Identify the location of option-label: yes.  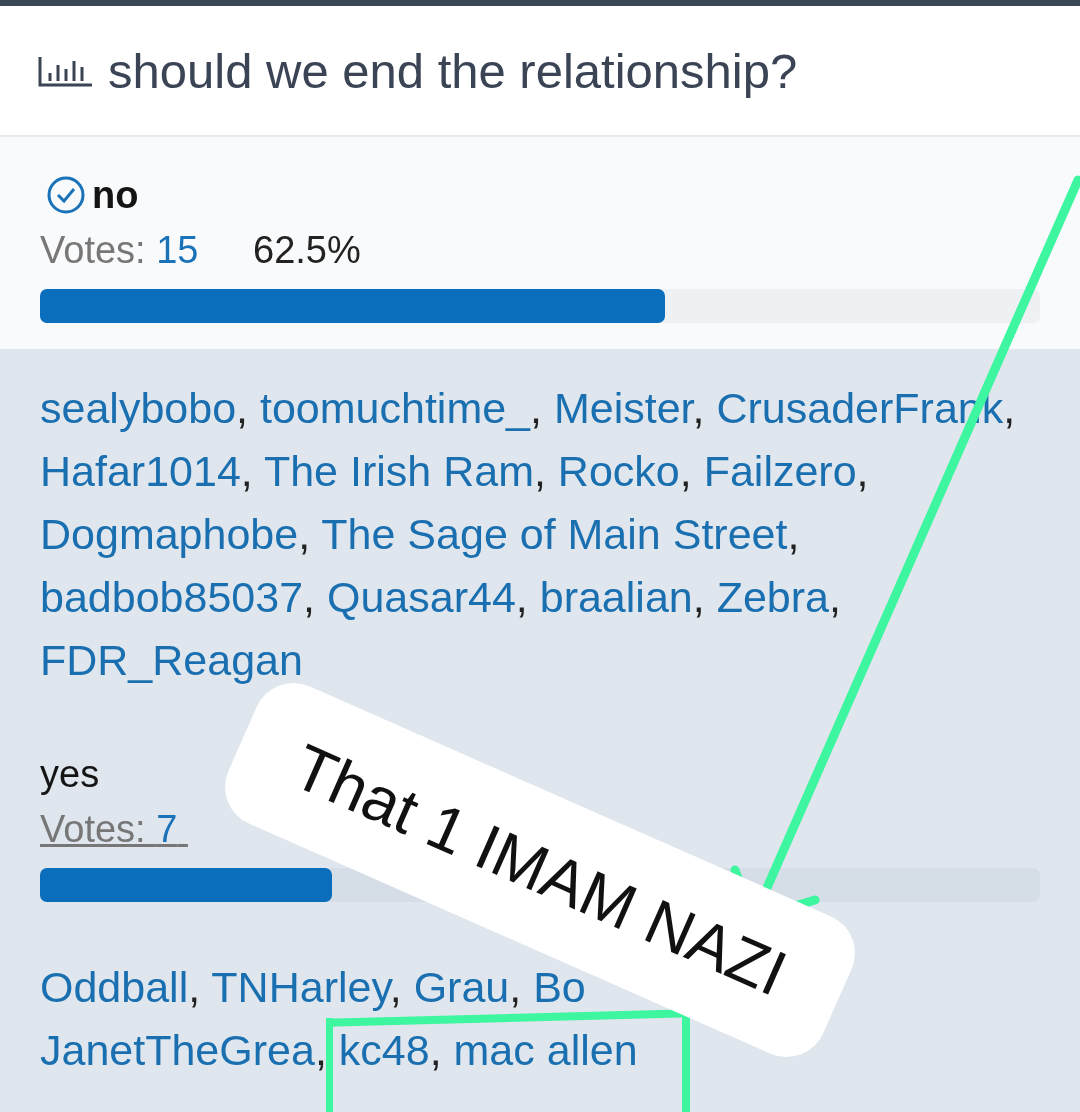
(70, 774).